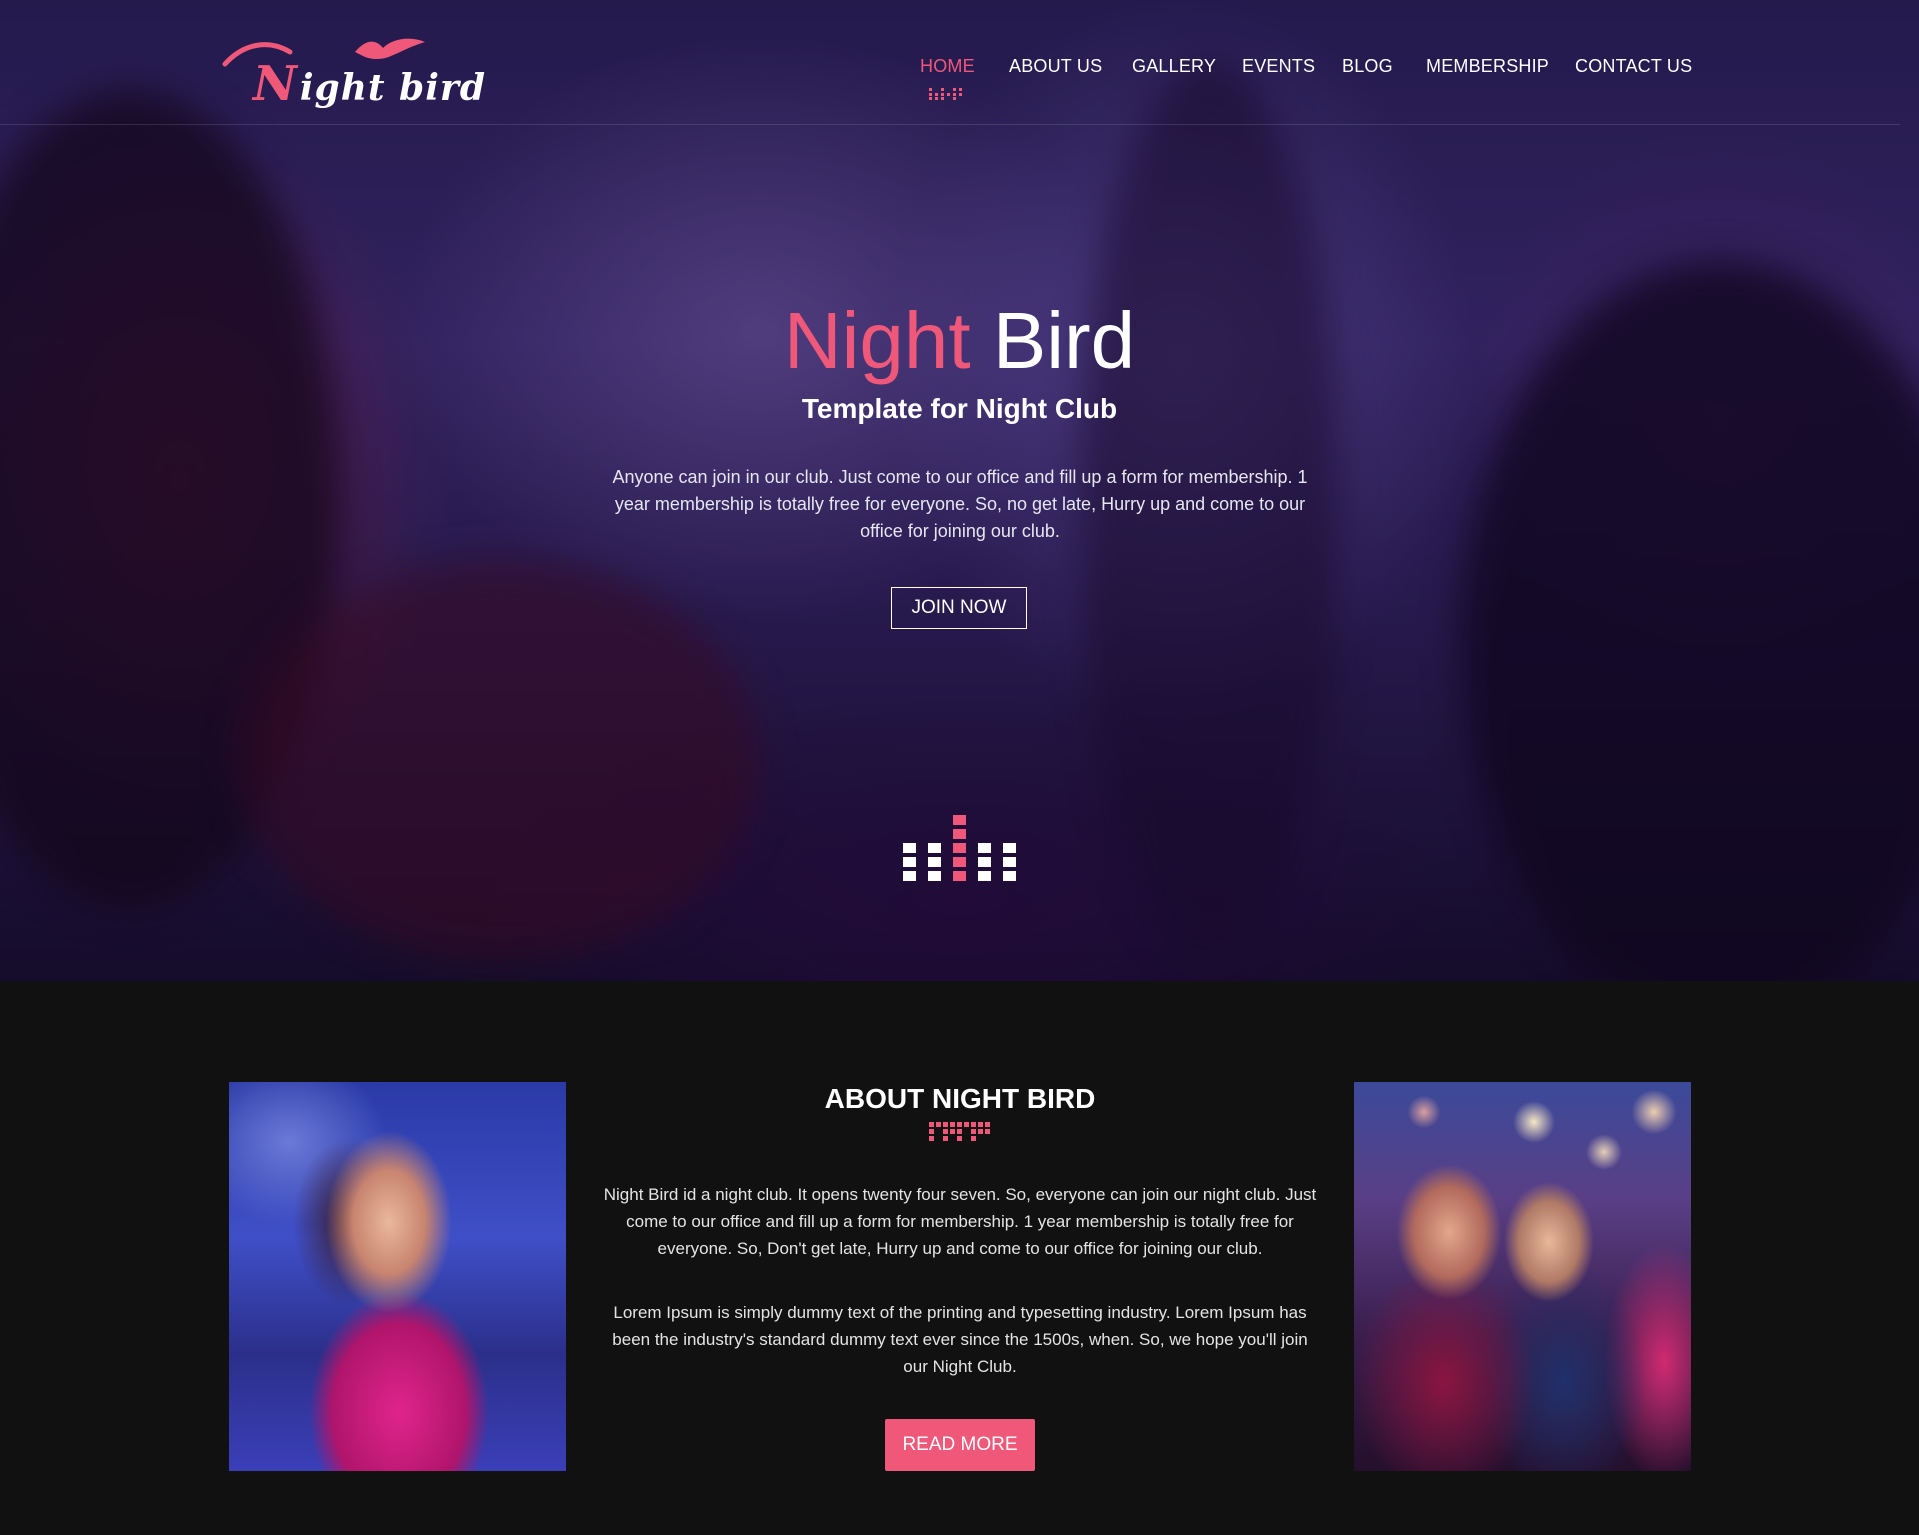 The image size is (1919, 1535). I want to click on hero-subtitle: Template for Night Club, so click(959, 408).